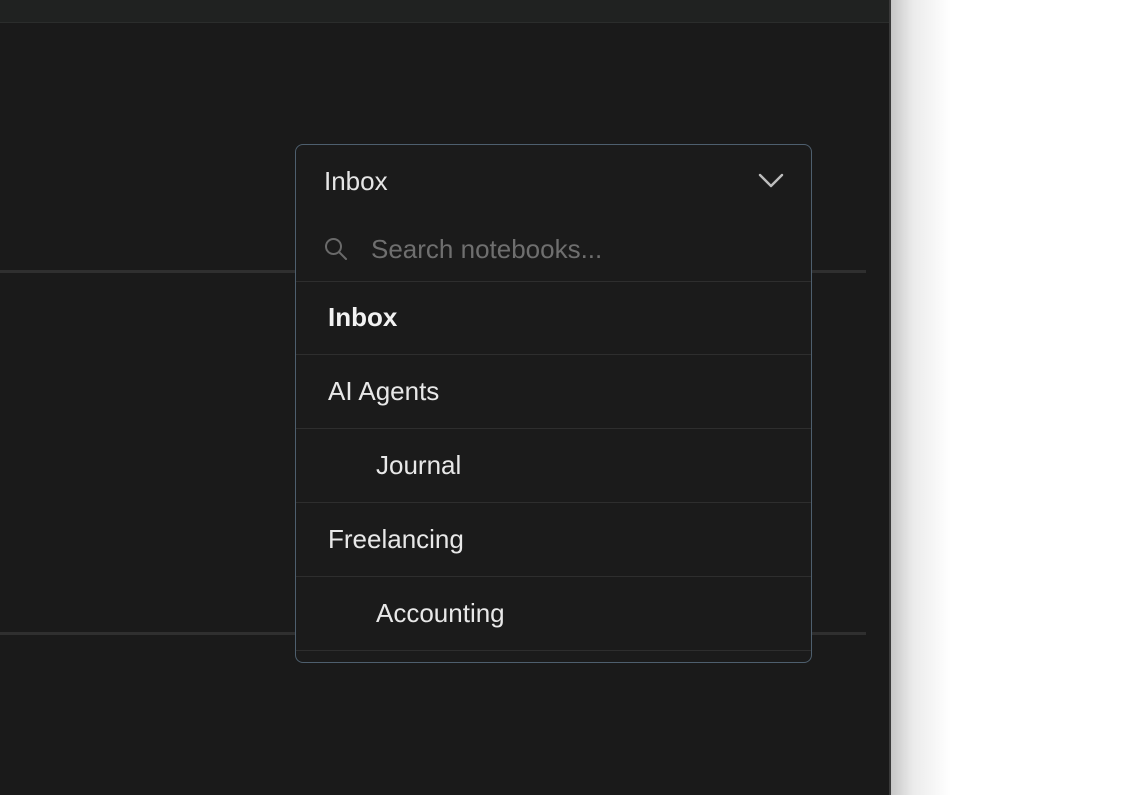 This screenshot has height=795, width=1137. I want to click on search-icon, so click(336, 249).